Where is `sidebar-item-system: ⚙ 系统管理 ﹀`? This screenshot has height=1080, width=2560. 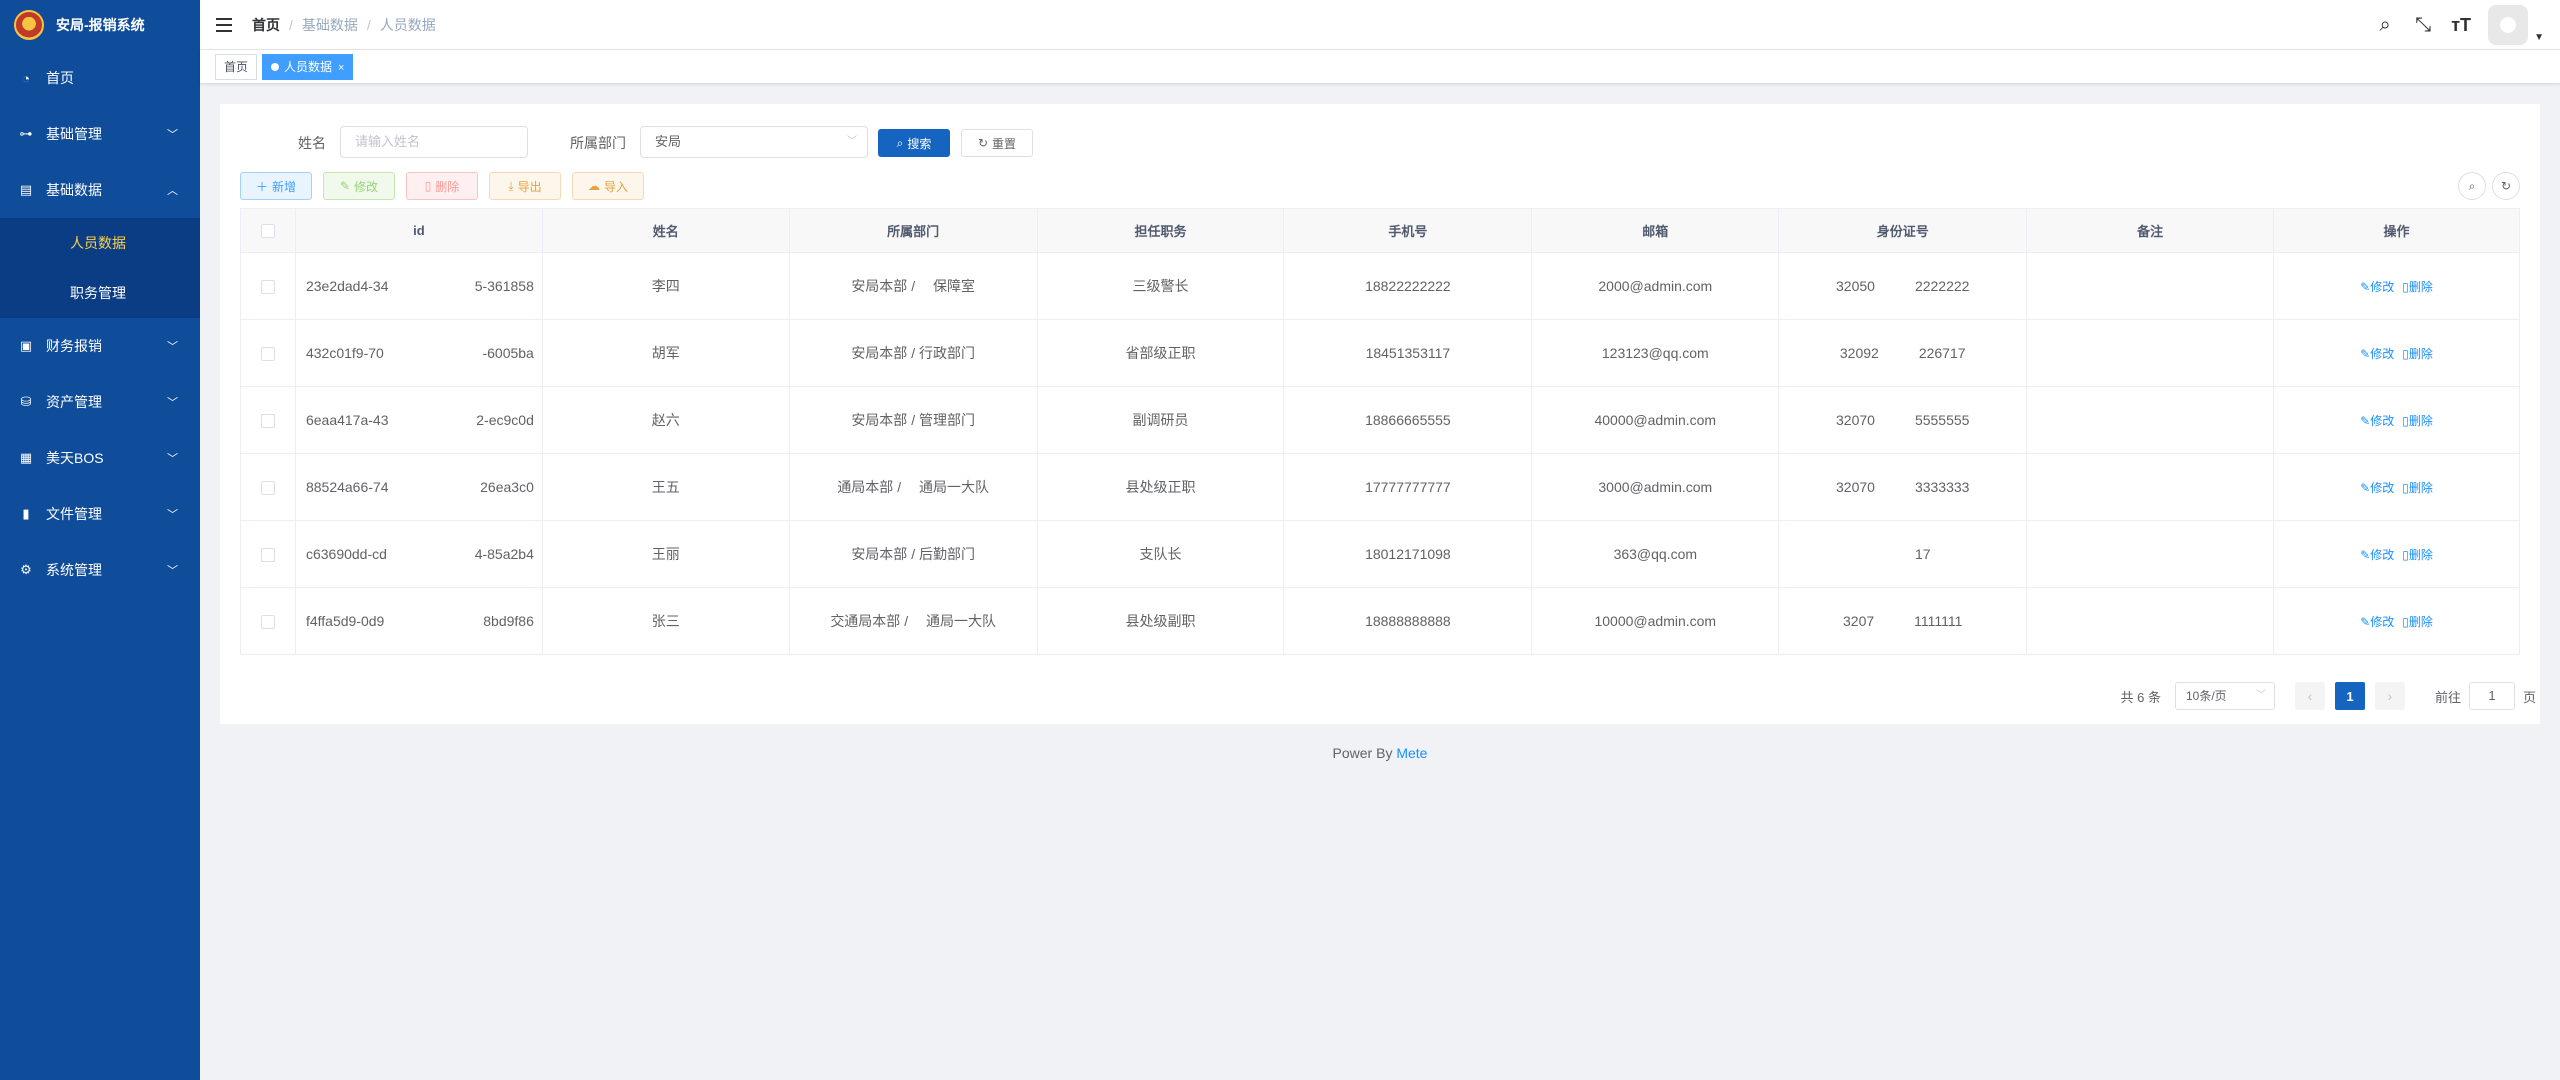 sidebar-item-system: ⚙ 系统管理 ﹀ is located at coordinates (100, 570).